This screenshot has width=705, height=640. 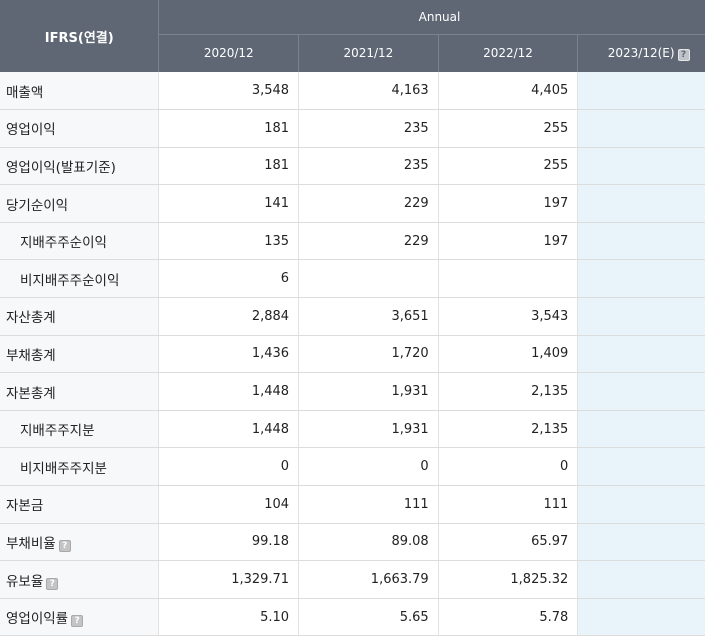 I want to click on table-row: 당기순이익 141 229 197, so click(x=352, y=203).